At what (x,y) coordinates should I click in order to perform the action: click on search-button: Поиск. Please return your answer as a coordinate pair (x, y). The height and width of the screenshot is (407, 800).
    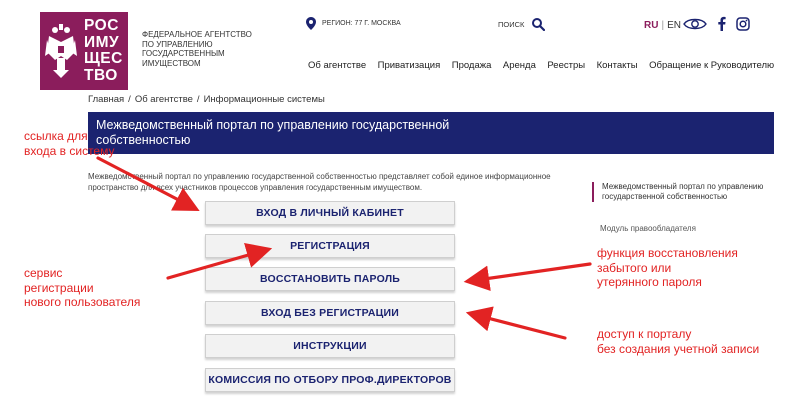
    Looking at the image, I should click on (522, 24).